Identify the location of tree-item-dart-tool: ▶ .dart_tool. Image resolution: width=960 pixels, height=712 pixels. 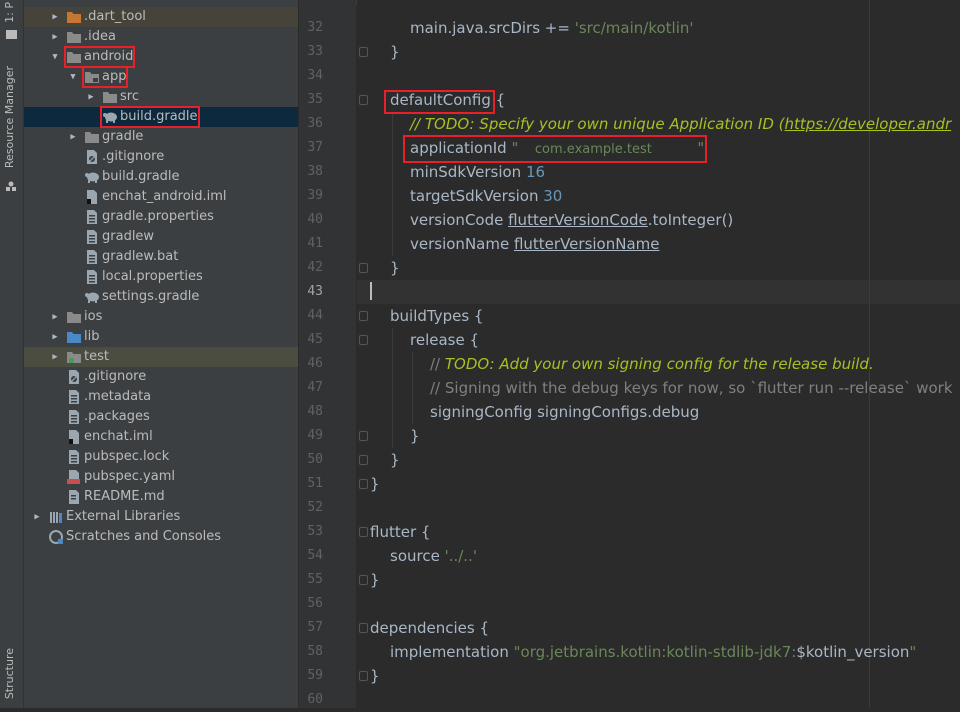
(161, 17).